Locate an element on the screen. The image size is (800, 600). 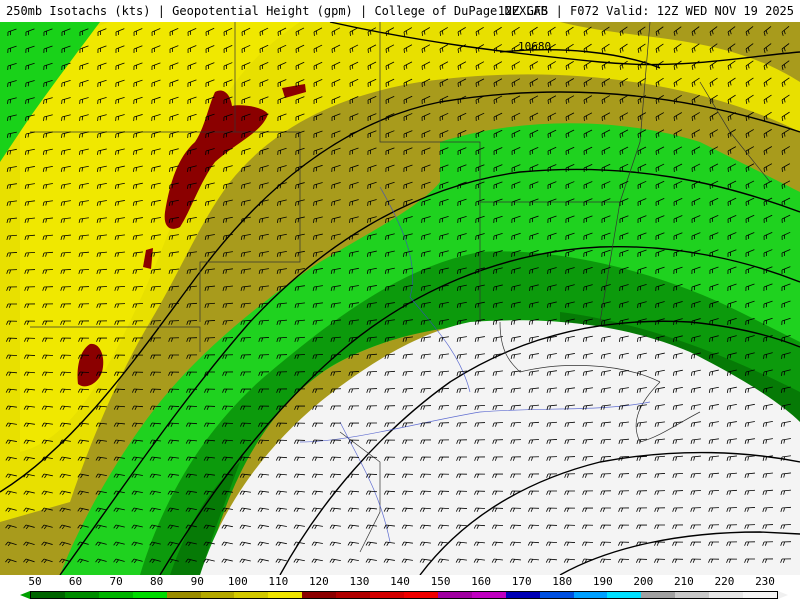
colorbar-tick-label: 50 is located at coordinates (35, 581).